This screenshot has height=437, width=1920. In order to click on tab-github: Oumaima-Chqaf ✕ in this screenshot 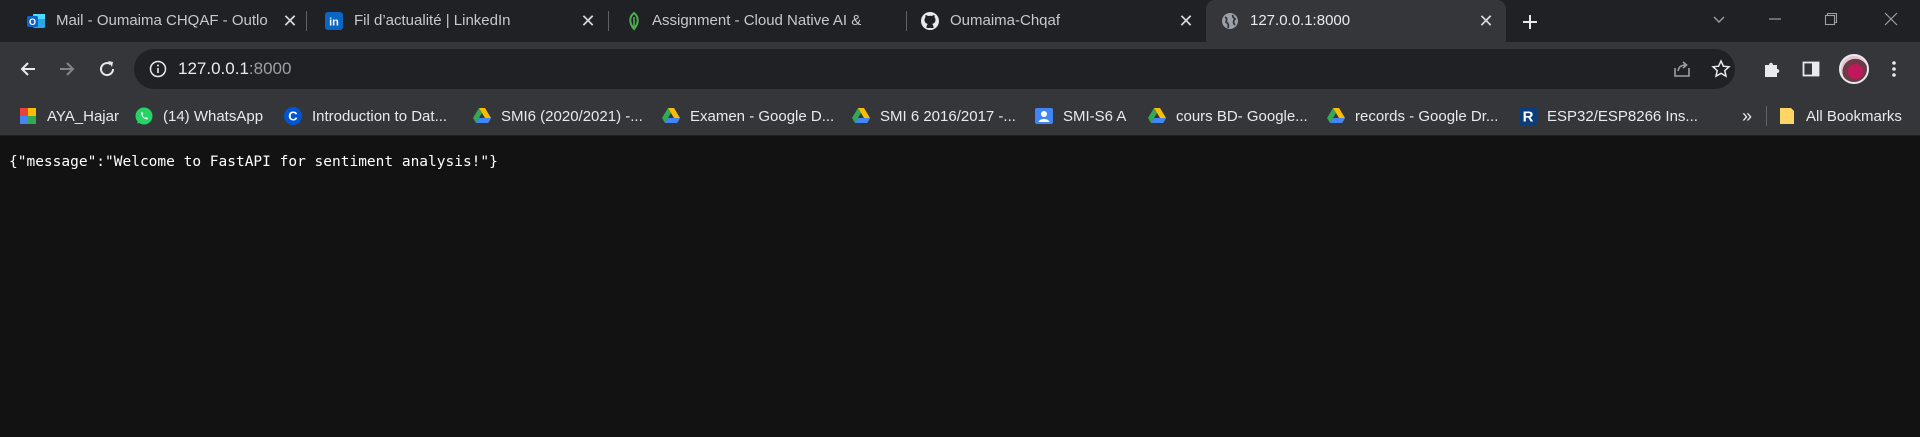, I will do `click(1056, 21)`.